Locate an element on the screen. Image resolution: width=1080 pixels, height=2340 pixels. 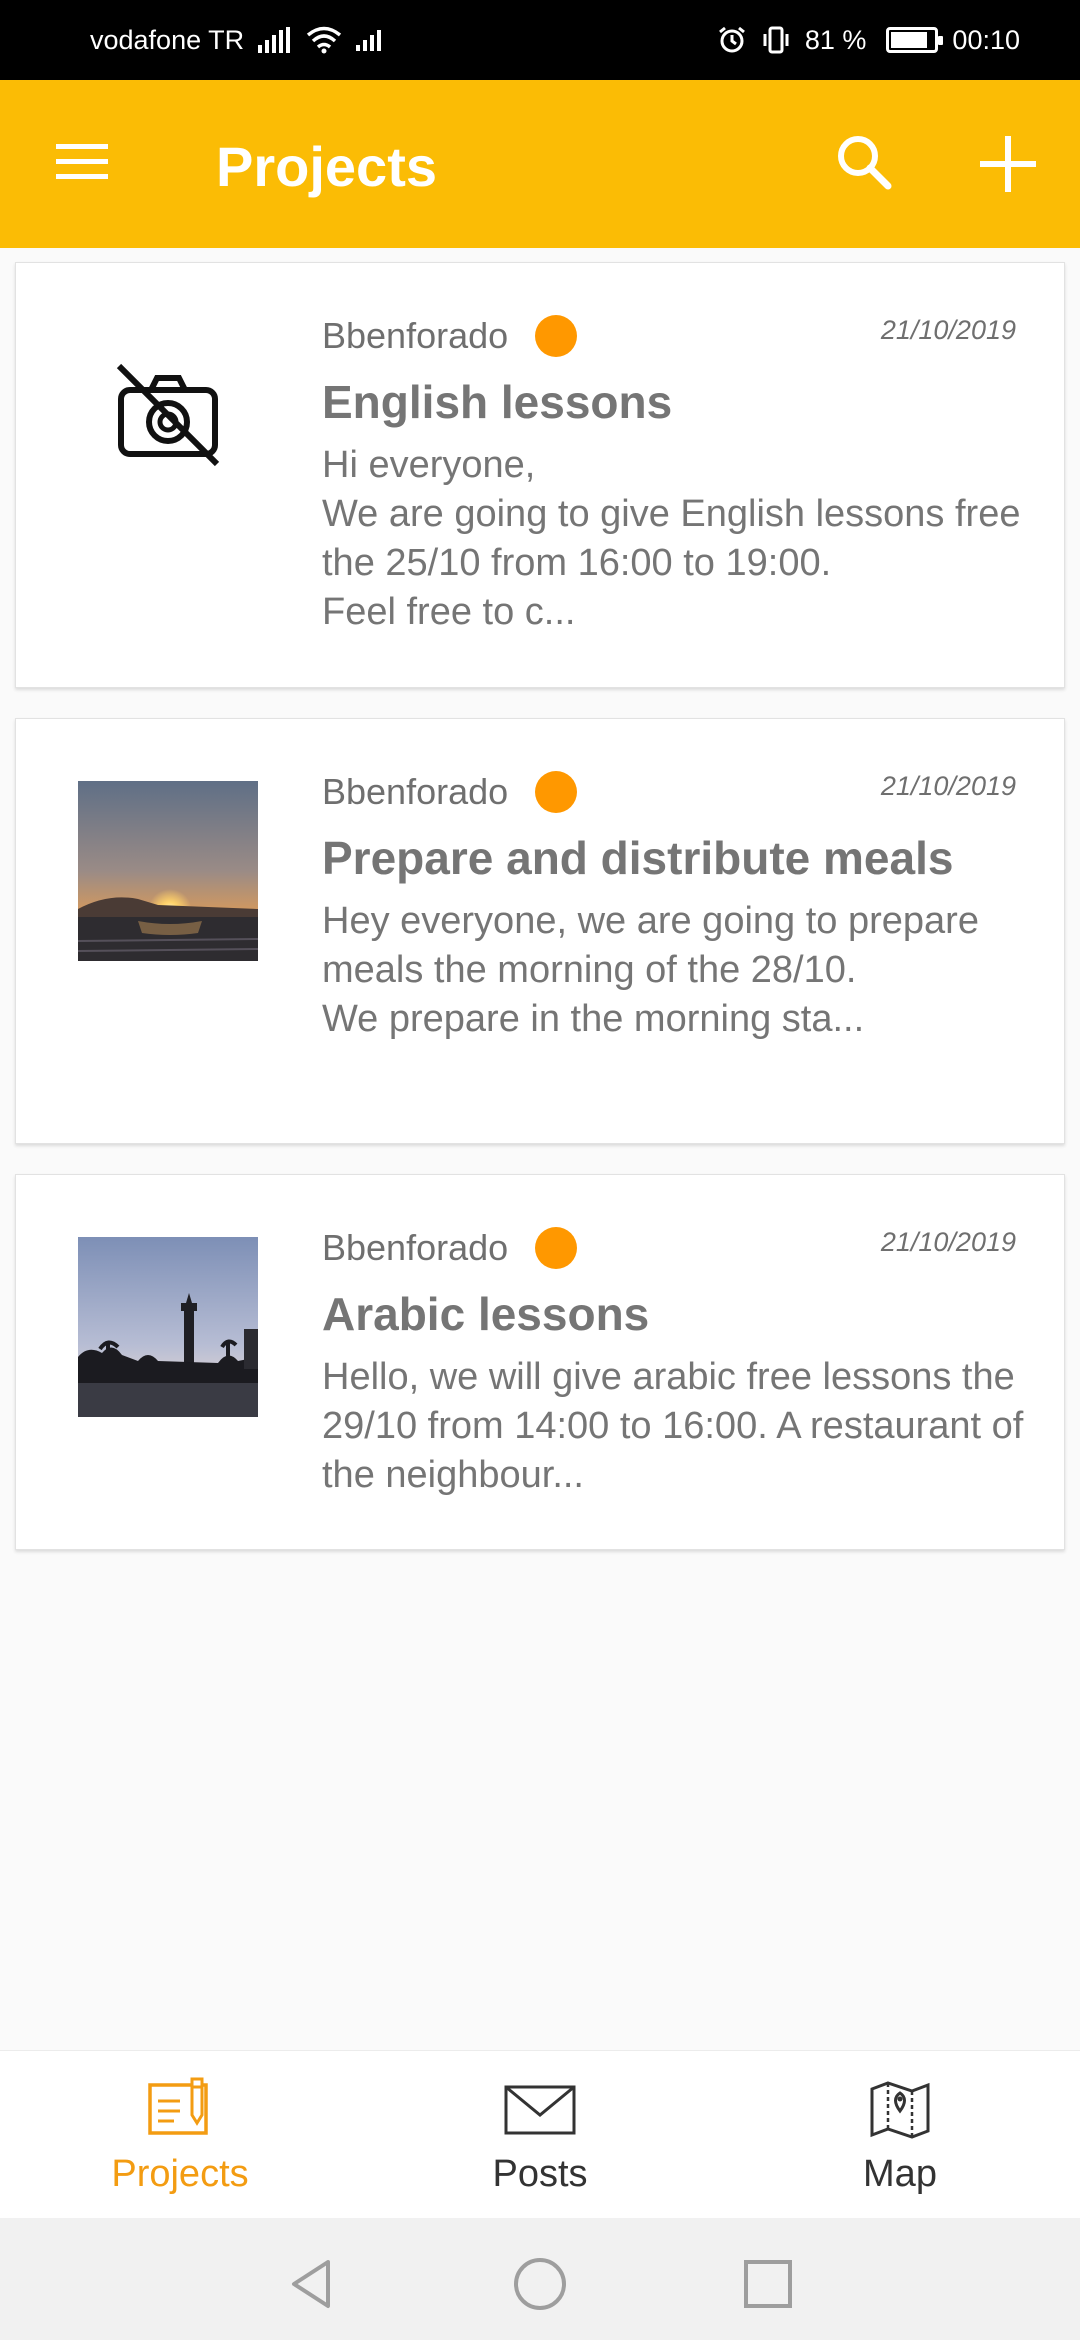
home-icon is located at coordinates (540, 2284).